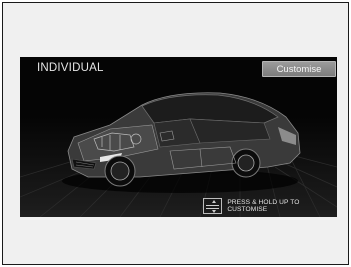 Image resolution: width=351 pixels, height=267 pixels. I want to click on customise-hint: PRESS & HOLD UP TO CUSTOMISE, so click(270, 206).